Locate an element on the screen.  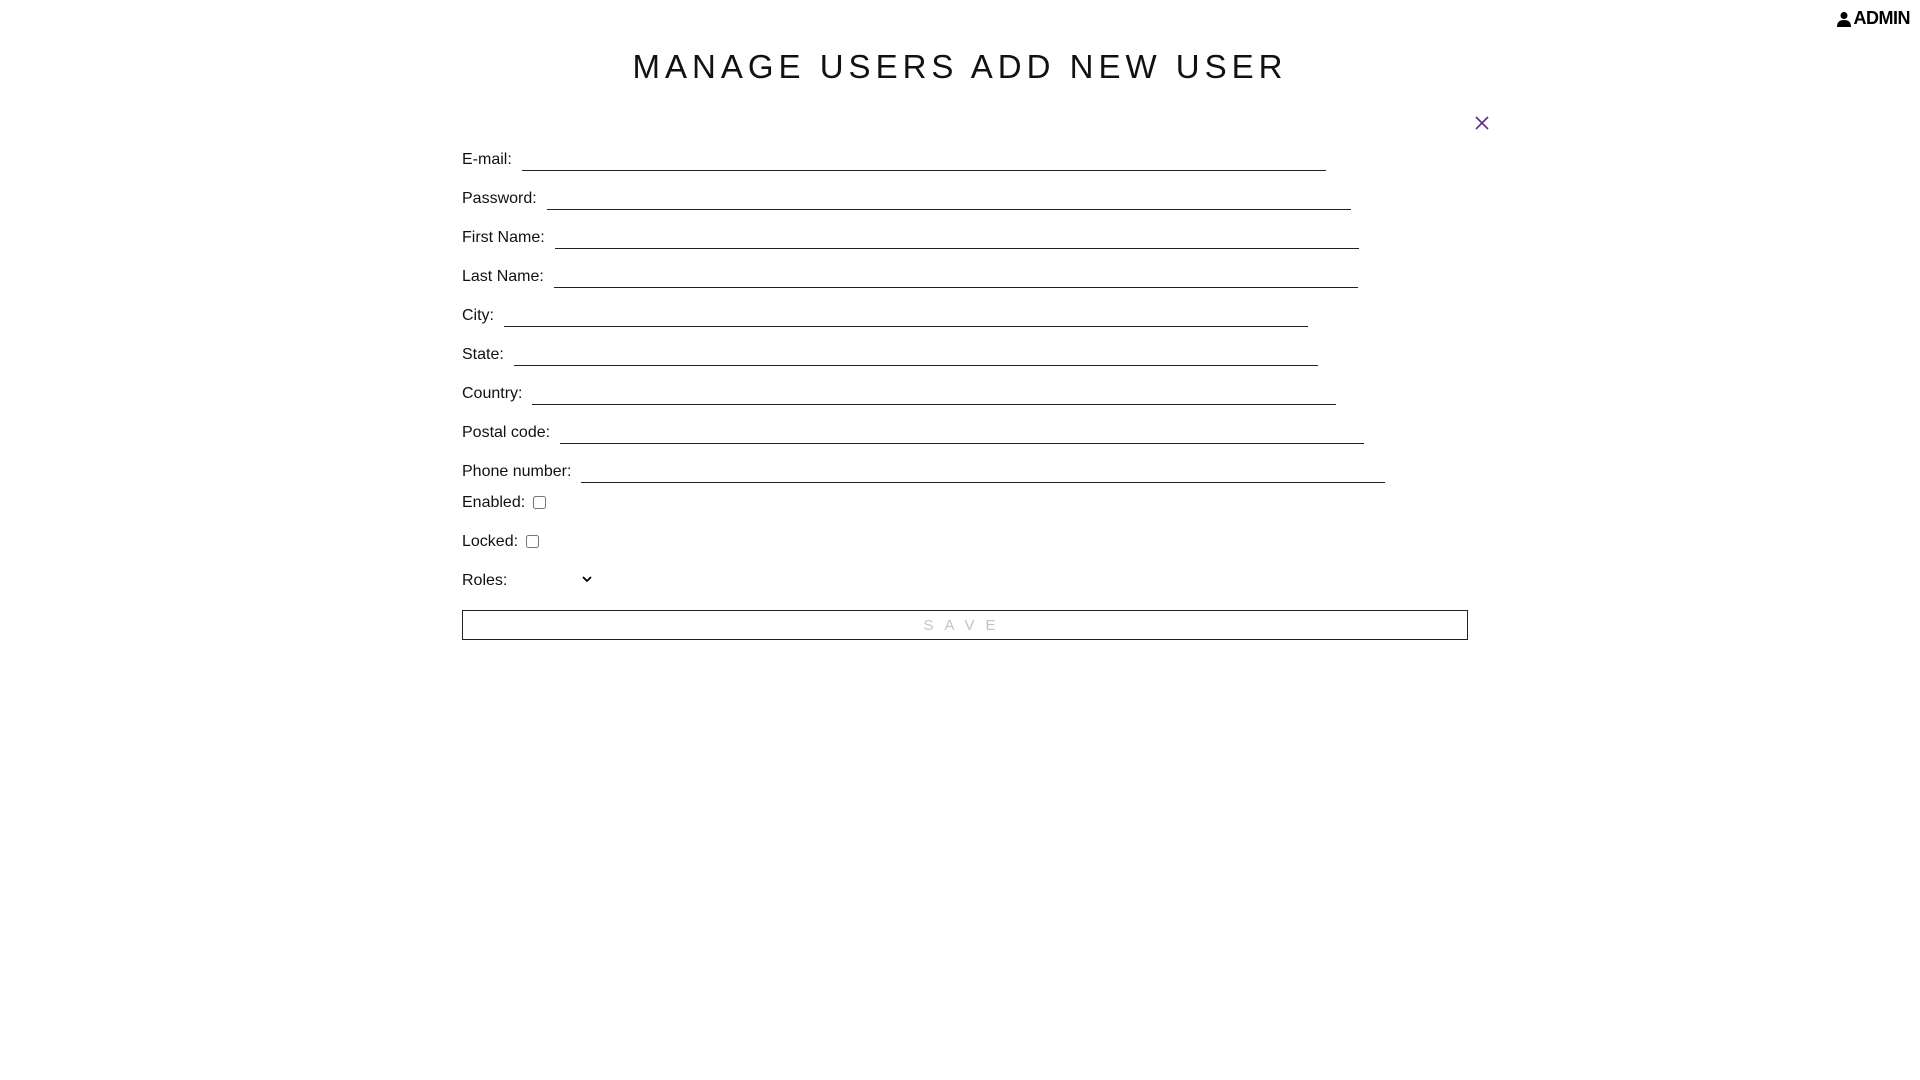
country-label: Country: is located at coordinates (492, 393).